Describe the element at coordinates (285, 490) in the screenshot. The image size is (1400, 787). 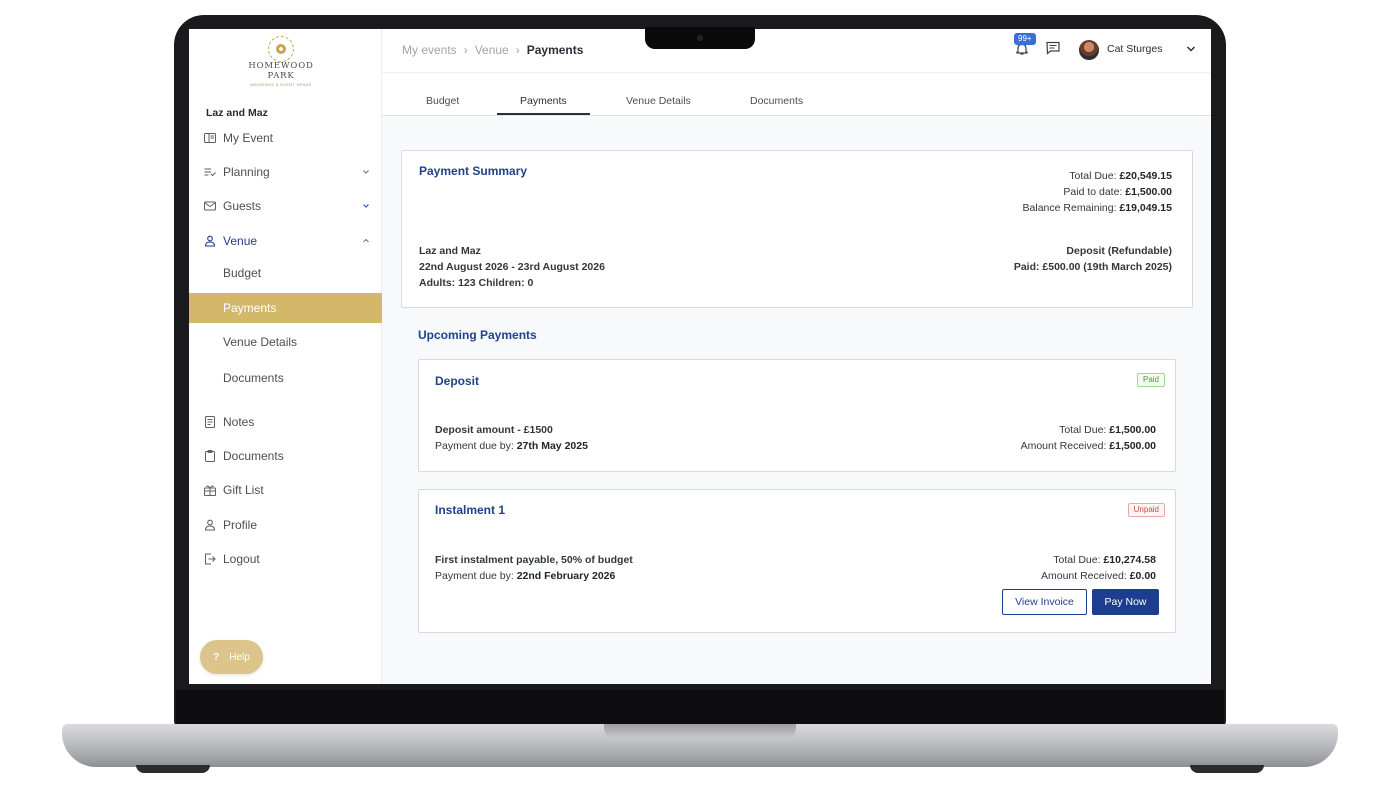
I see `sidebar-item-gift-list: Gift List` at that location.